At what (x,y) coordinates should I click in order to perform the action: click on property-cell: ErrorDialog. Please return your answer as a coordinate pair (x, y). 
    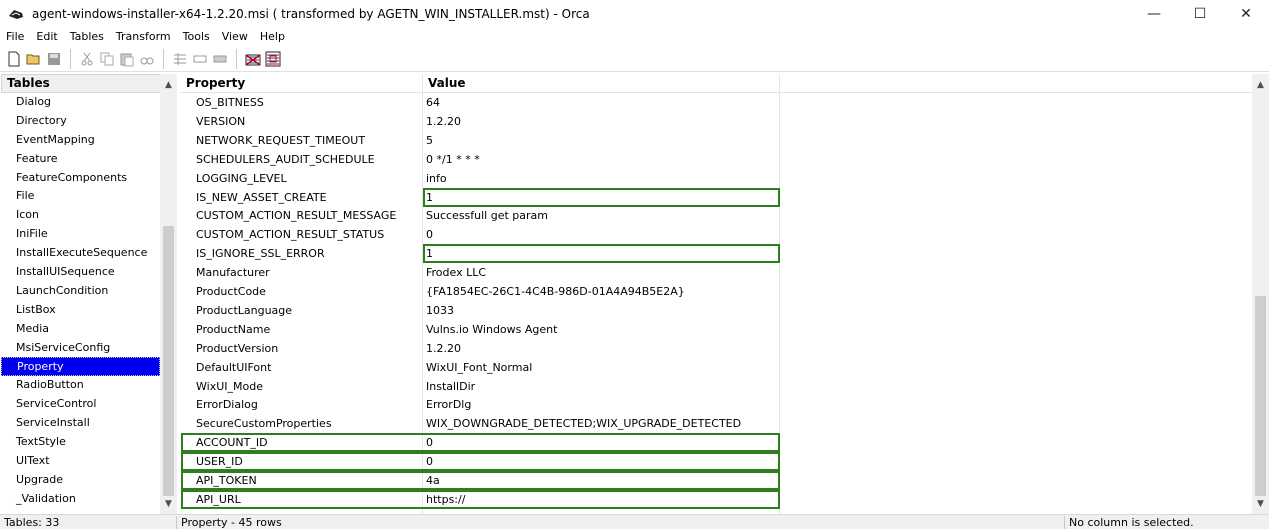
    Looking at the image, I should click on (227, 404).